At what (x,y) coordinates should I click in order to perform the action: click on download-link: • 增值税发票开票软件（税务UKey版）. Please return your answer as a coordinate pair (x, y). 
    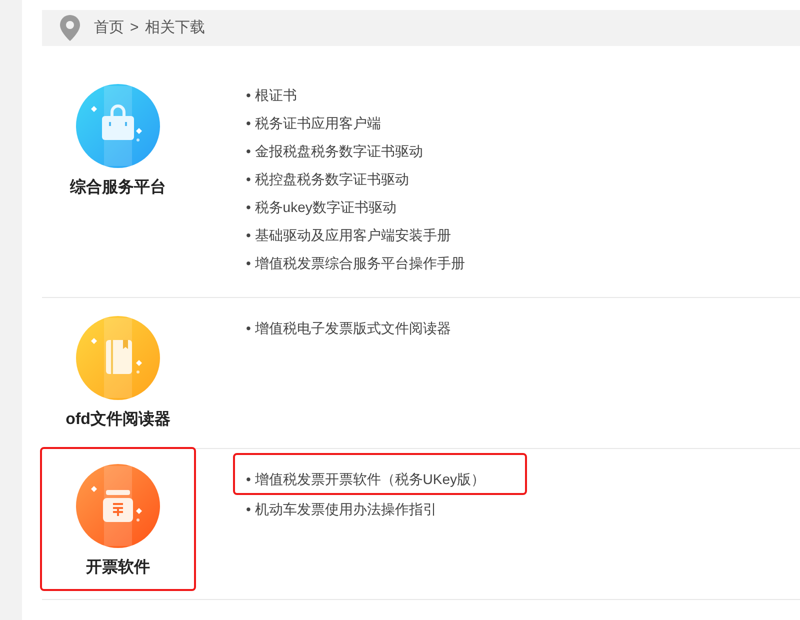
    Looking at the image, I should click on (380, 474).